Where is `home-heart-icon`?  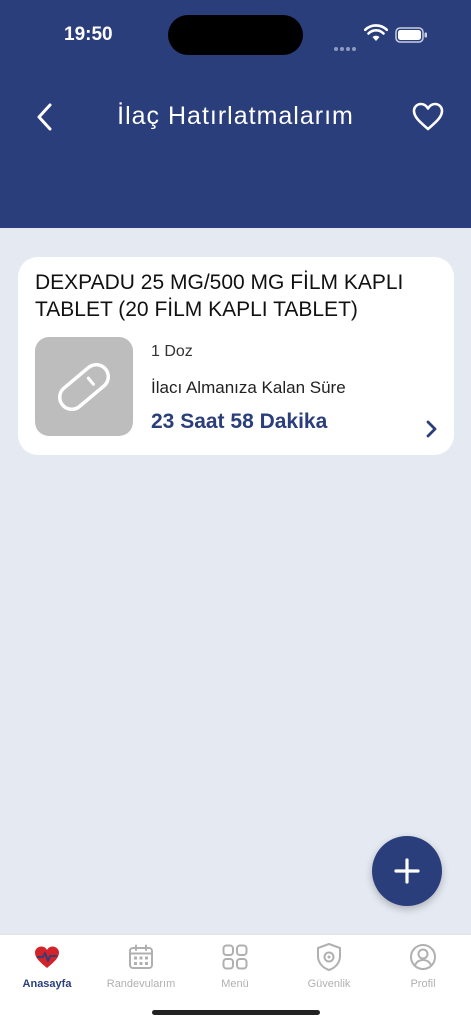 home-heart-icon is located at coordinates (47, 957).